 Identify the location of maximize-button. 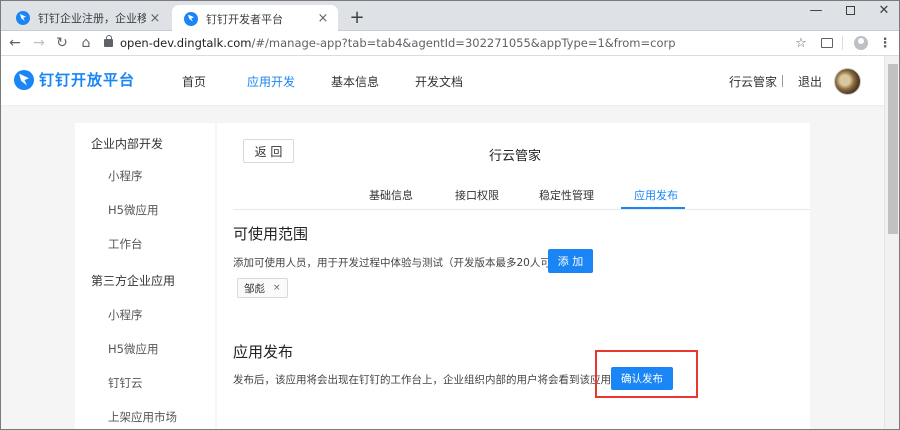
(850, 10).